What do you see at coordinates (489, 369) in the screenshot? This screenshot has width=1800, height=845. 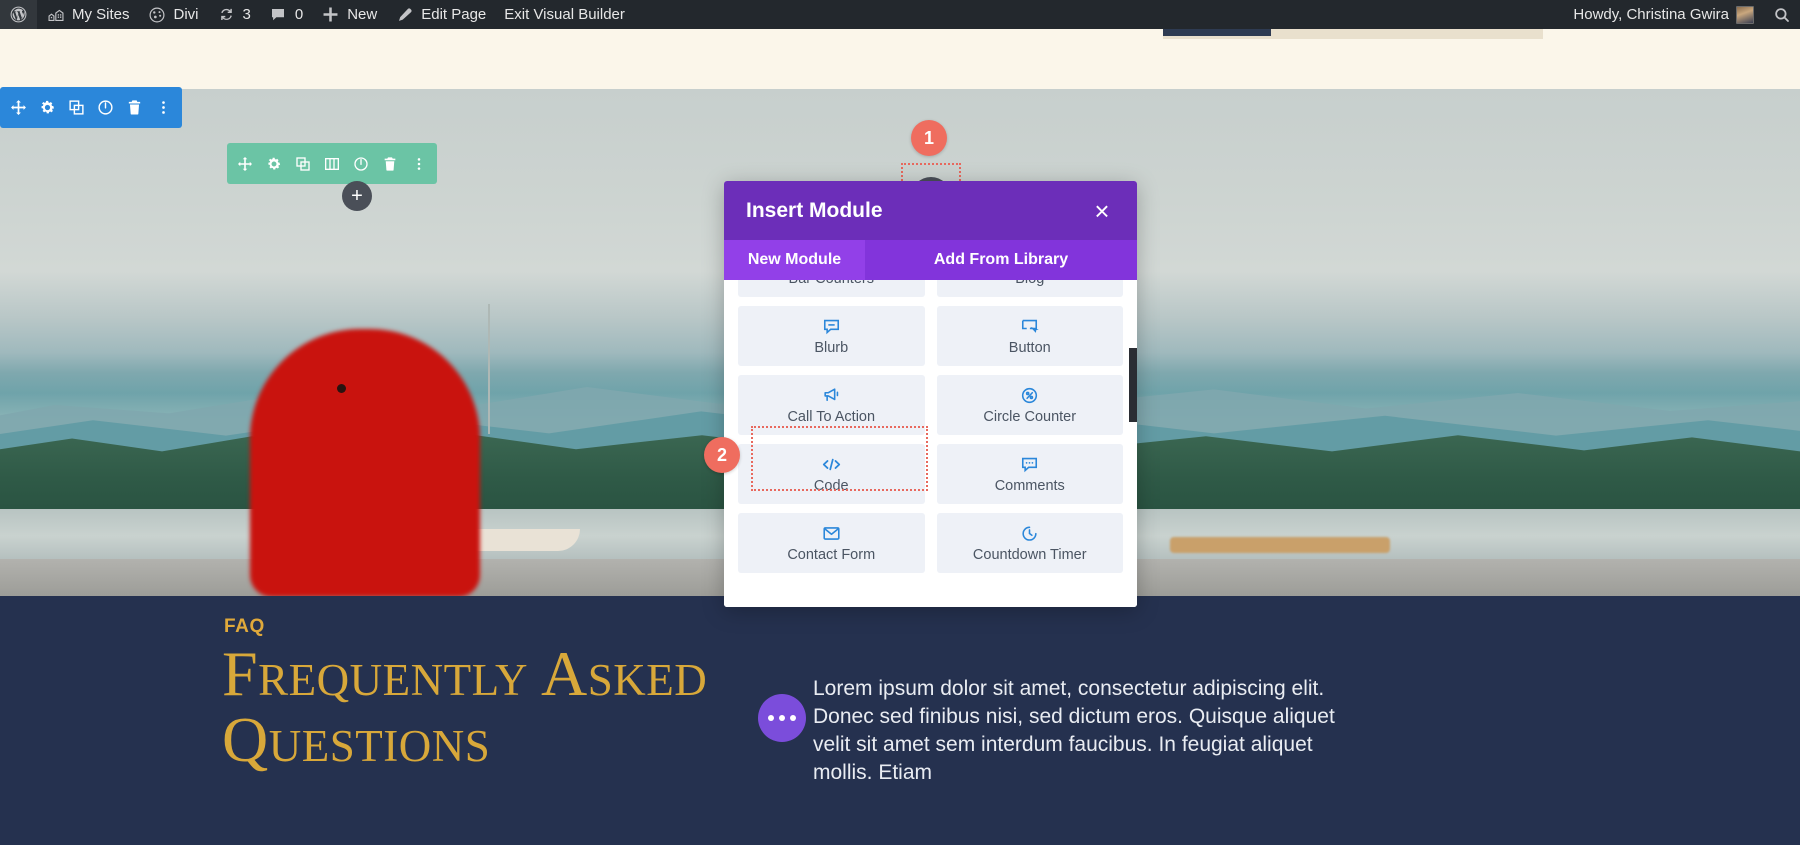 I see `hero-pole` at bounding box center [489, 369].